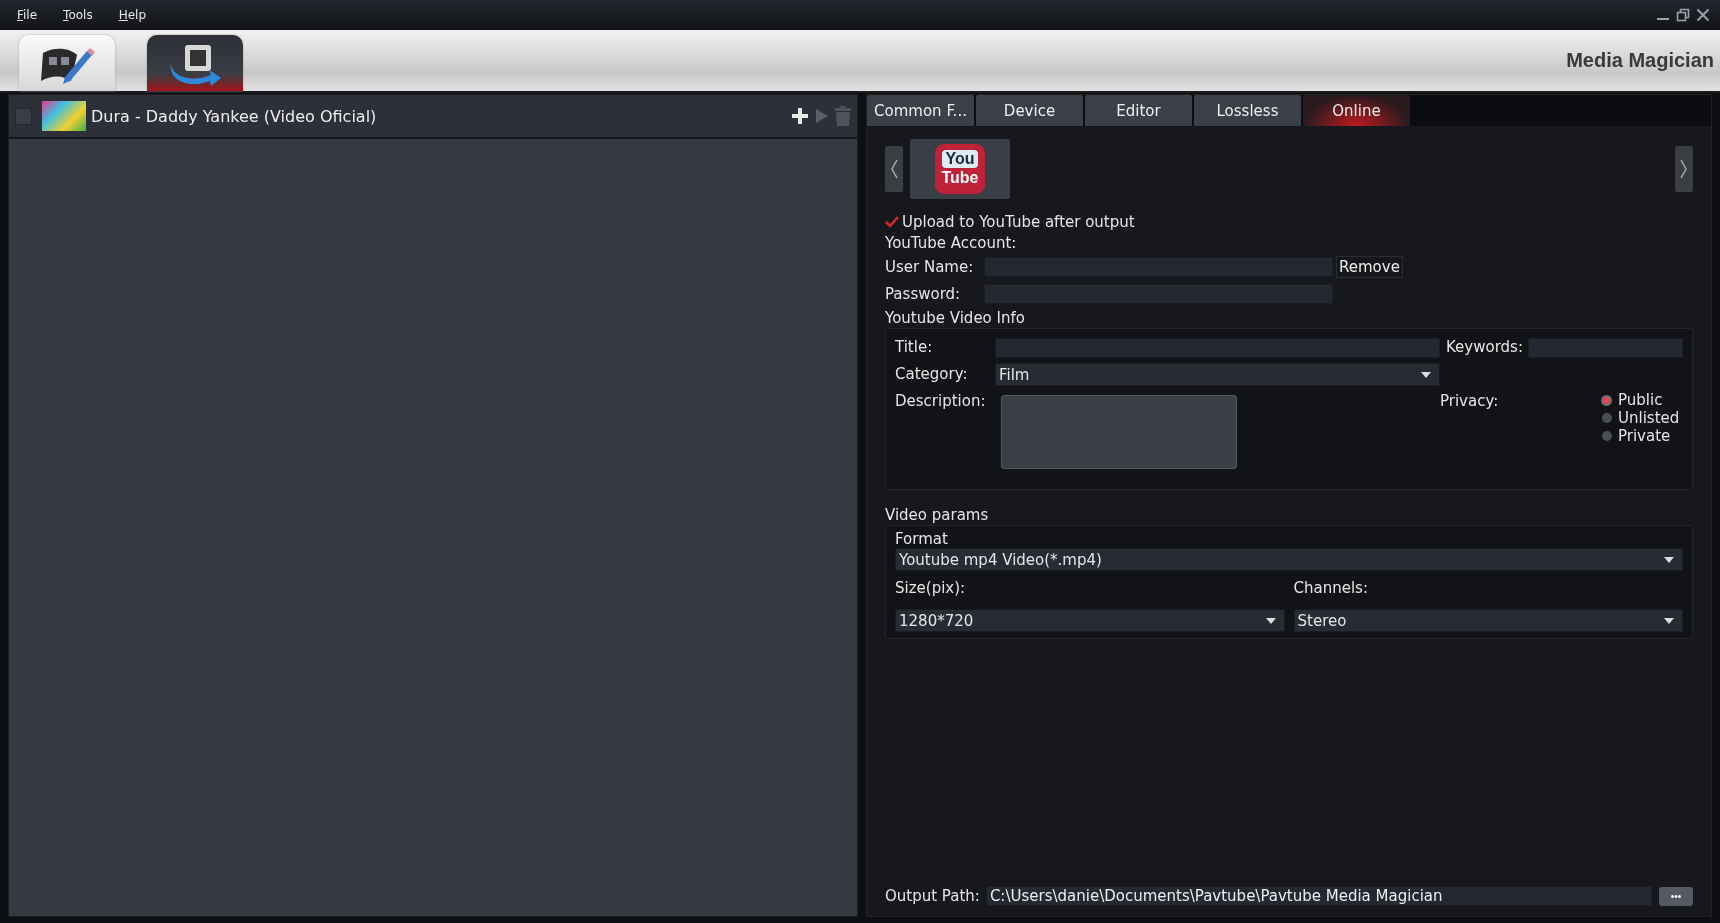 Image resolution: width=1720 pixels, height=923 pixels. Describe the element at coordinates (960, 159) in the screenshot. I see `logo-text: You` at that location.